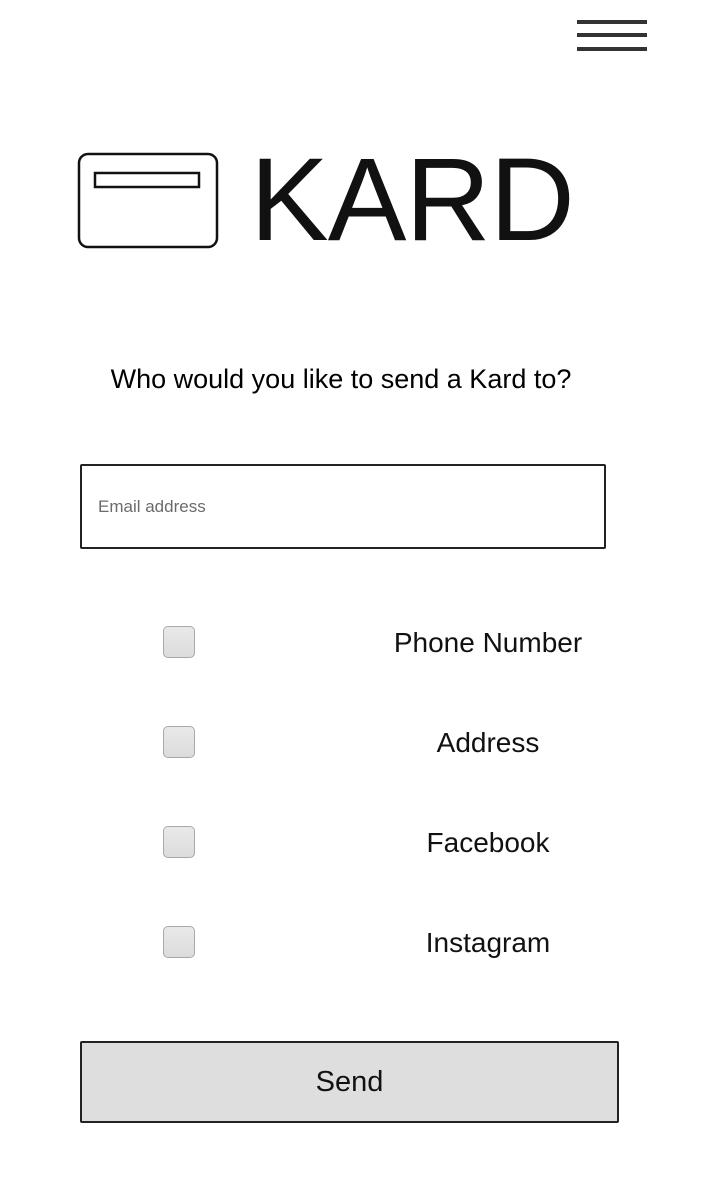 The width and height of the screenshot is (702, 1198). What do you see at coordinates (612, 49) in the screenshot?
I see `menu-bar-bottom` at bounding box center [612, 49].